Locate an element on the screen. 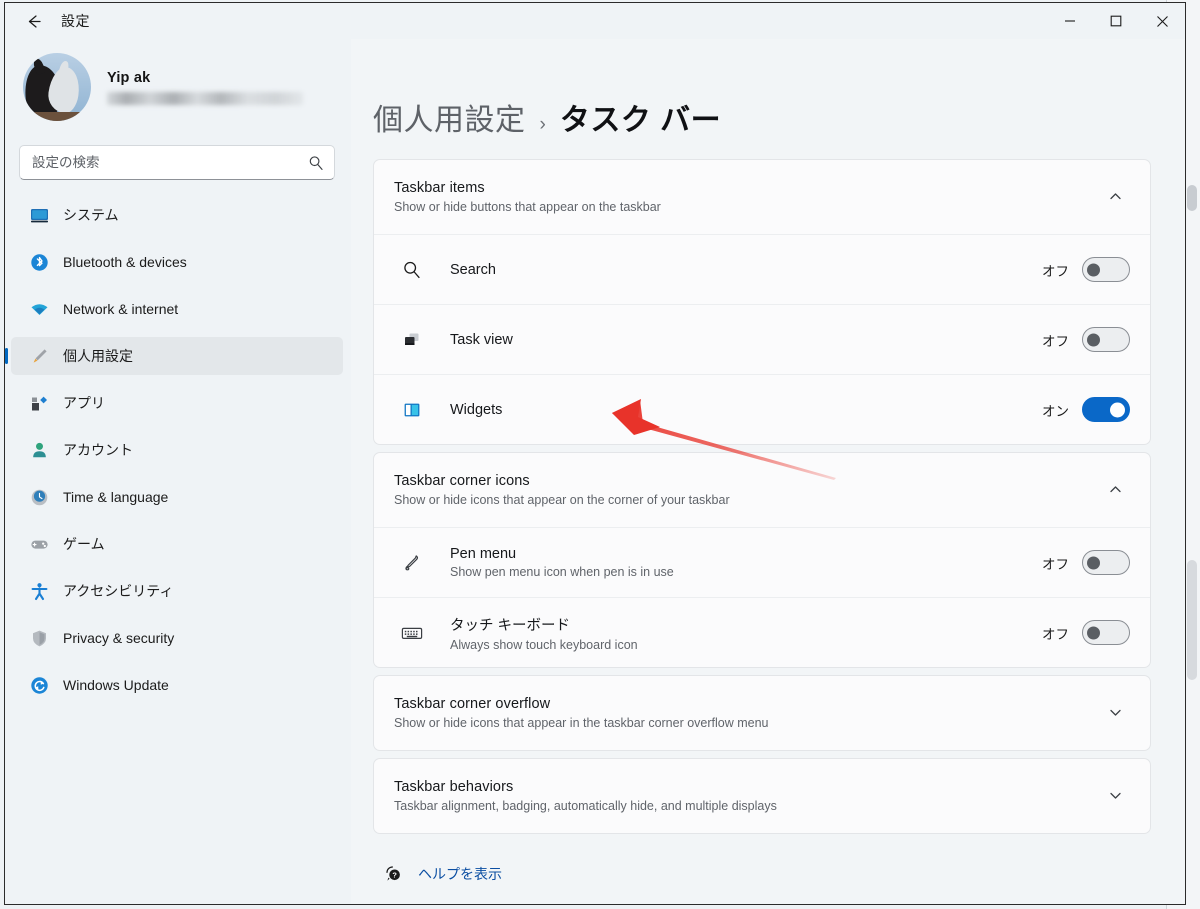 Image resolution: width=1200 pixels, height=909 pixels. shield-glyph is located at coordinates (39, 638).